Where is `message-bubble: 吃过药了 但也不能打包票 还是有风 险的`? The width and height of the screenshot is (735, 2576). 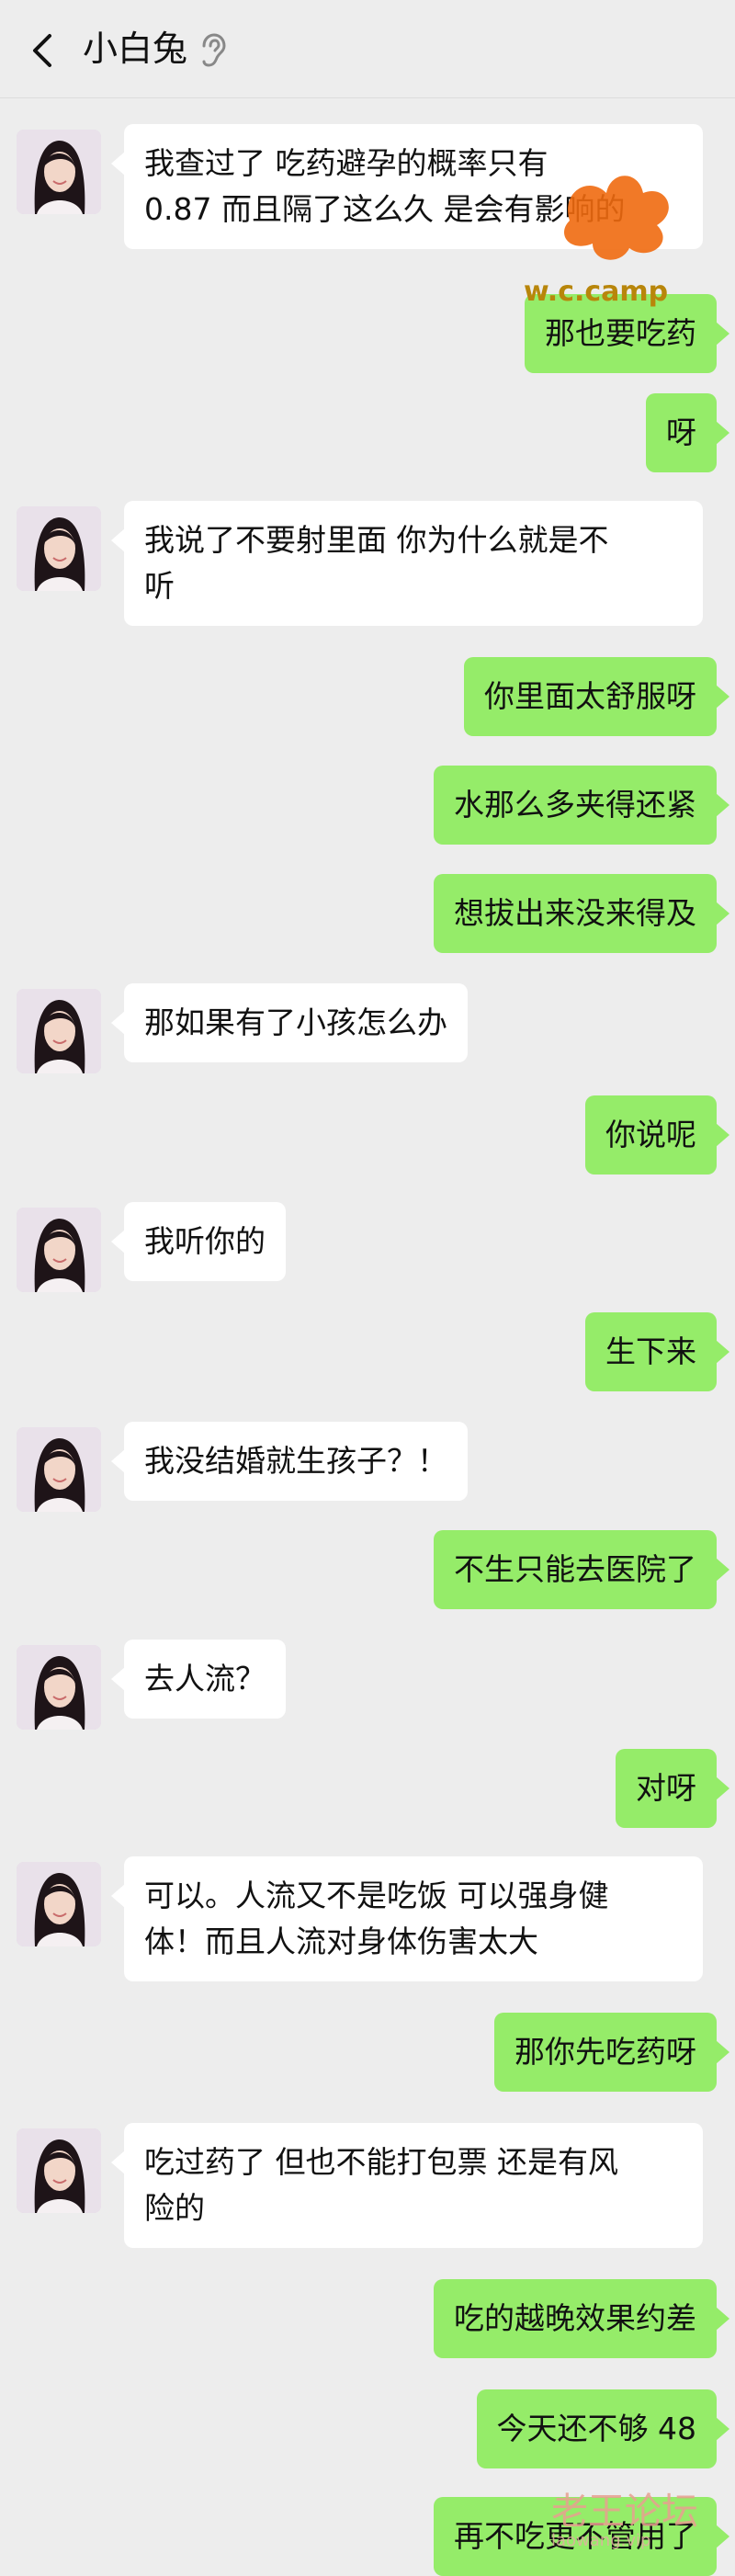
message-bubble: 吃过药了 但也不能打包票 还是有风 险的 is located at coordinates (407, 2185).